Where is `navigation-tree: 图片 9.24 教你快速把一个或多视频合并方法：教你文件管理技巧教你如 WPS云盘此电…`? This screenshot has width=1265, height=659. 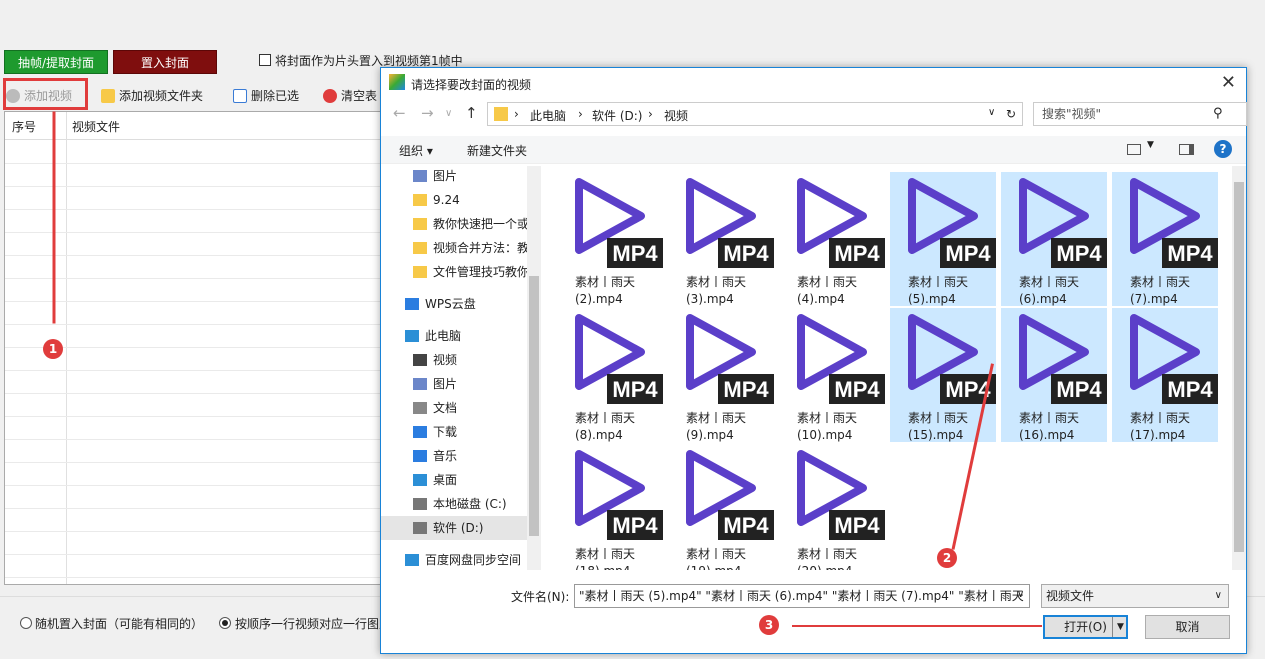 navigation-tree: 图片 9.24 教你快速把一个或多视频合并方法：教你文件管理技巧教你如 WPS云盘此电… is located at coordinates (462, 368).